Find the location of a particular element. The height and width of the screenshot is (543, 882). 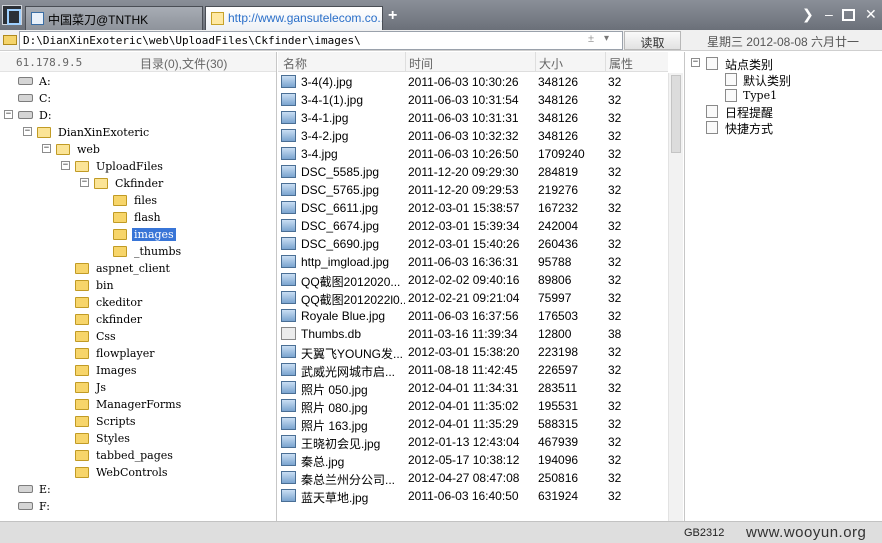

sidebar-tree-item: 日程提醒 is located at coordinates (783, 111).